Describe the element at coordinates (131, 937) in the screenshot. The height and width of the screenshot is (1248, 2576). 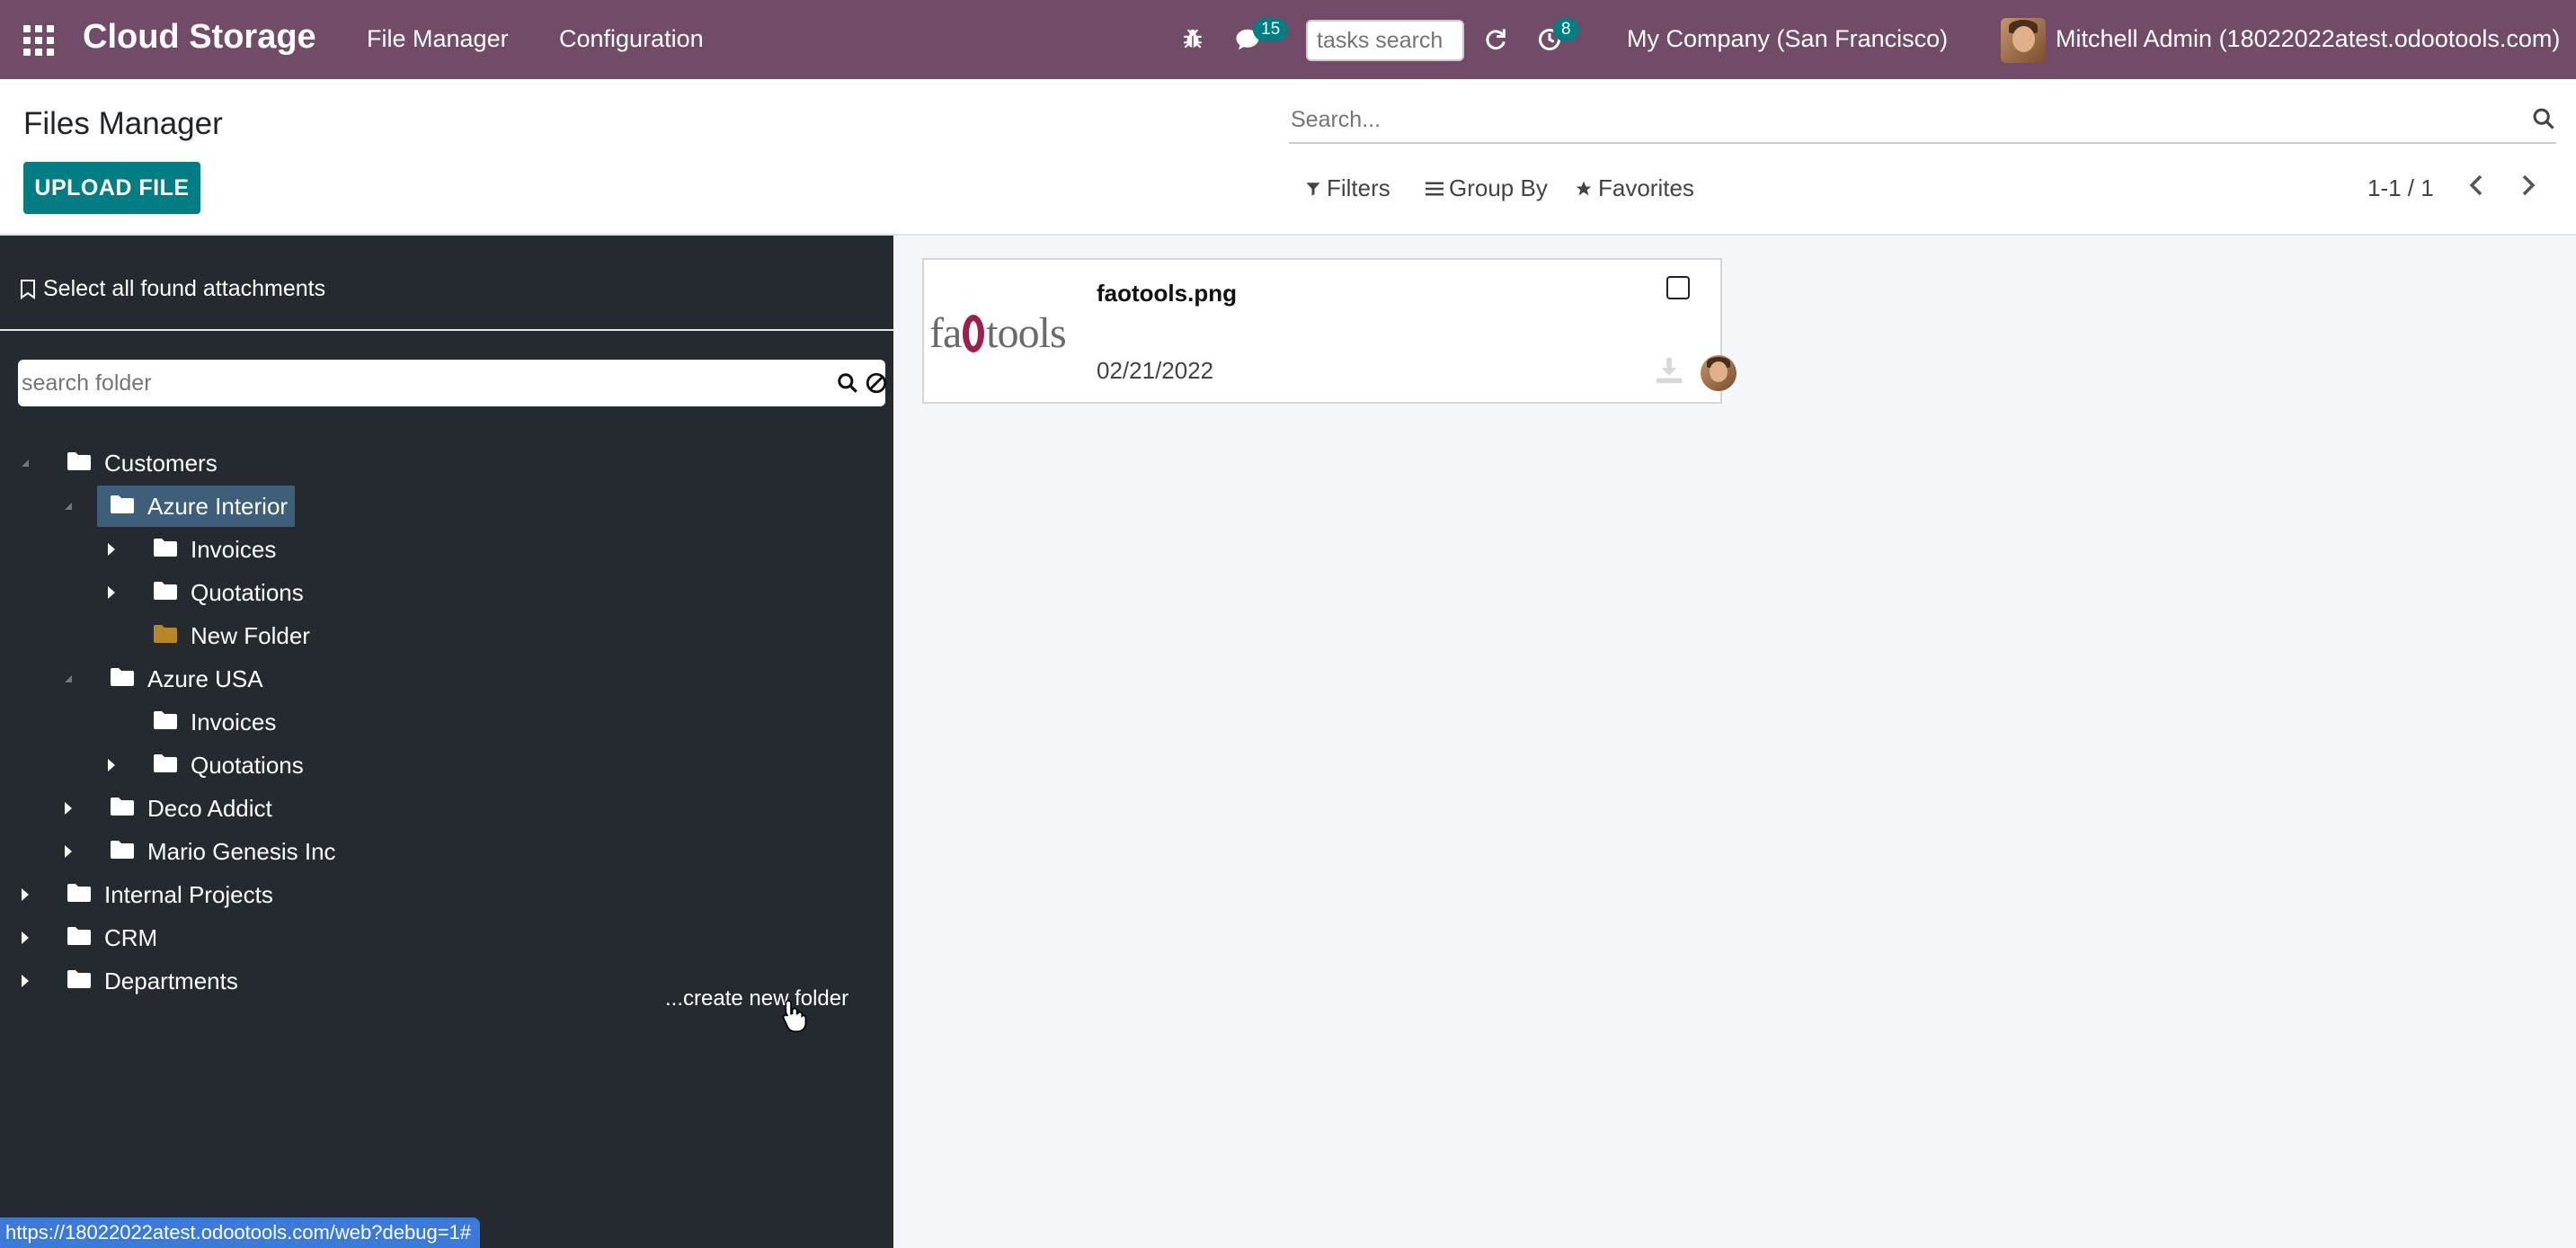
I see `folder-label: CRM` at that location.